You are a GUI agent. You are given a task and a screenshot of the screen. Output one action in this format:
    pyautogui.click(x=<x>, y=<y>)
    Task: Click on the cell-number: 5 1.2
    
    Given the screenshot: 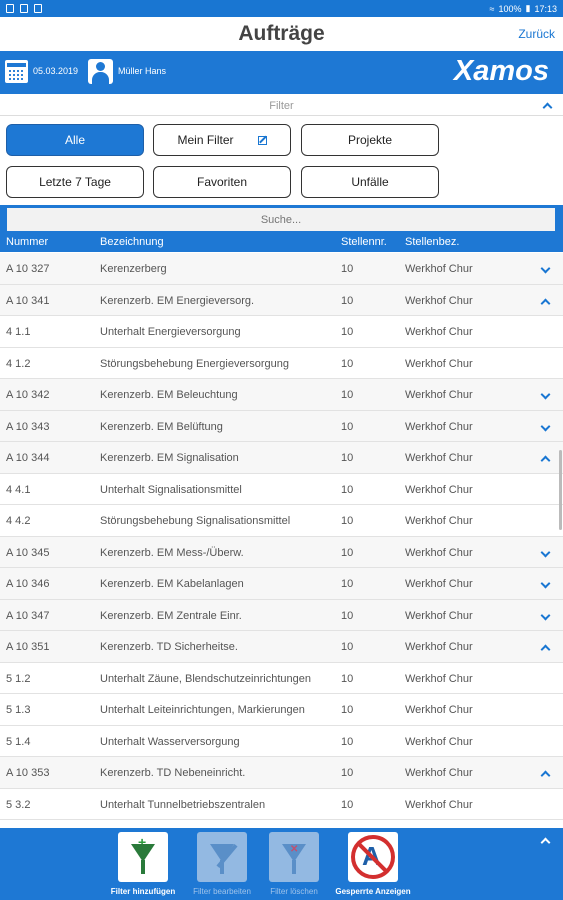 What is the action you would take?
    pyautogui.click(x=18, y=678)
    